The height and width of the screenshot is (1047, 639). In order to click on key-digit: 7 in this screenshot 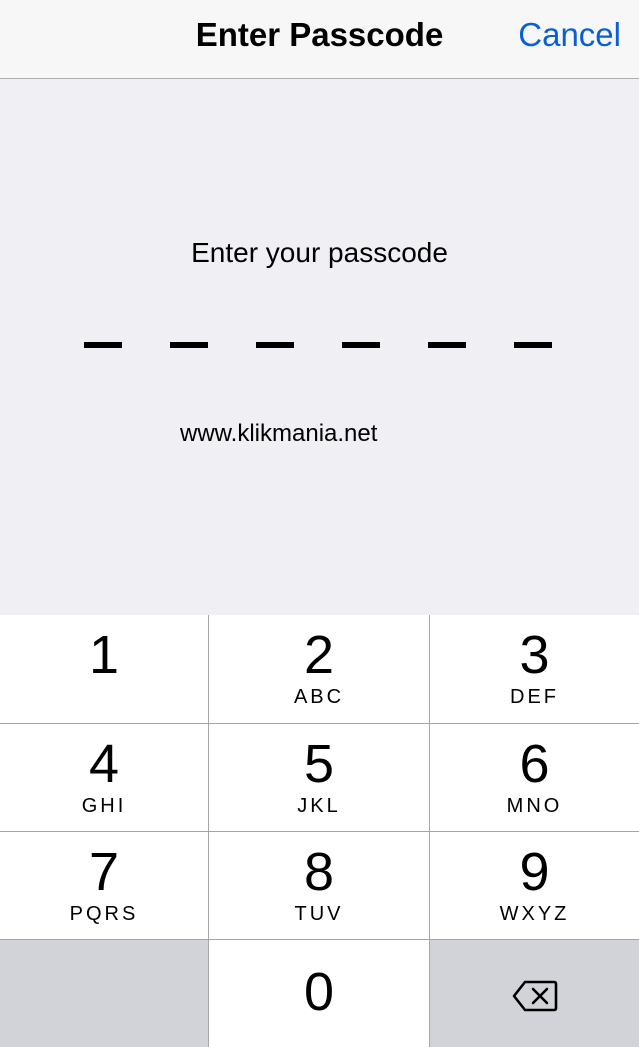, I will do `click(104, 872)`.